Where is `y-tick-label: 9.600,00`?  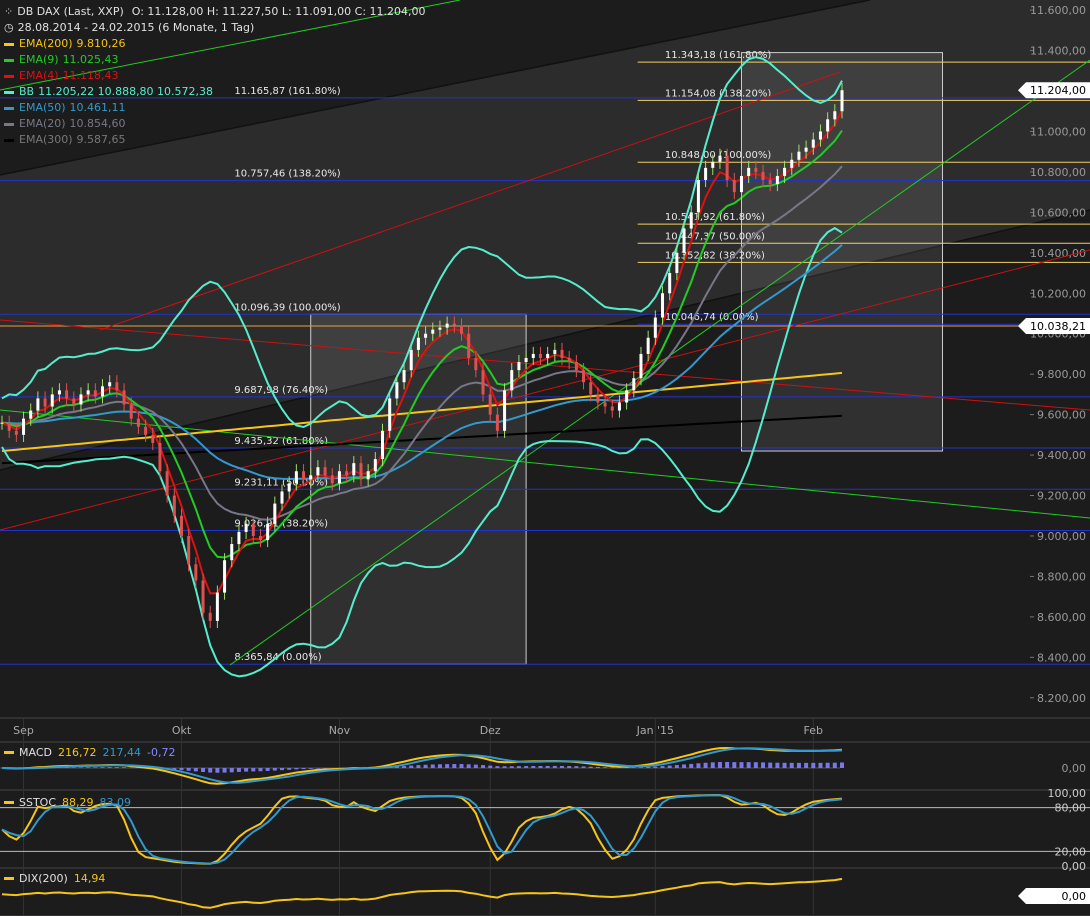
y-tick-label: 9.600,00 is located at coordinates (1061, 415).